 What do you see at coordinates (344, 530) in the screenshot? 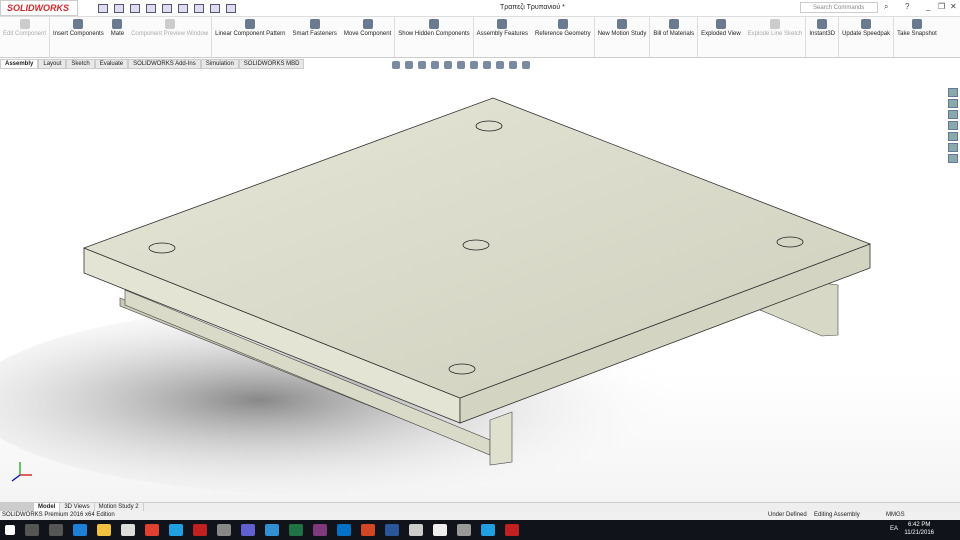
I see `outlook-icon` at bounding box center [344, 530].